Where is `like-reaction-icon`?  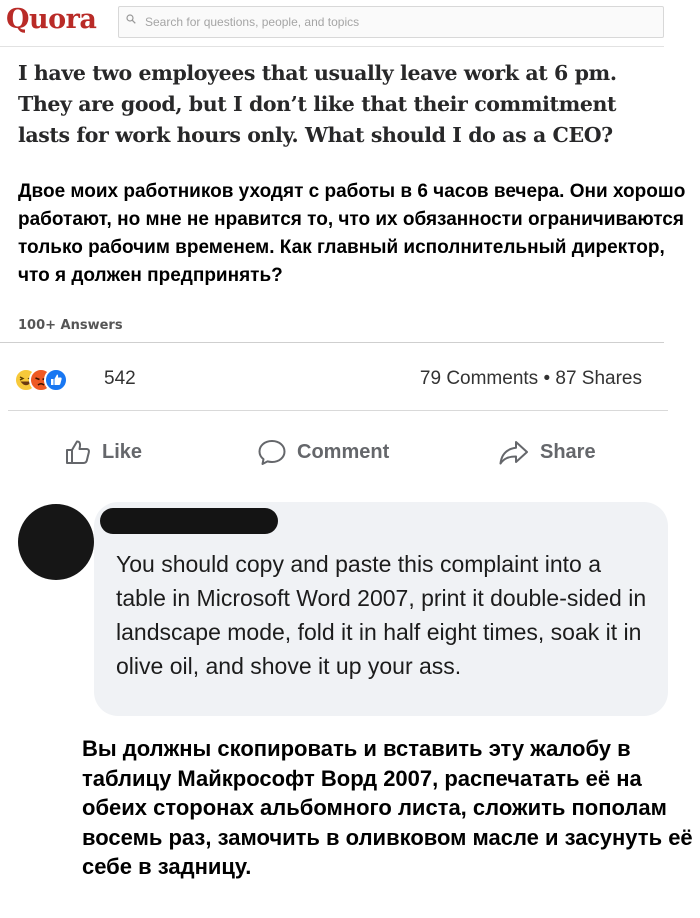
like-reaction-icon is located at coordinates (56, 380).